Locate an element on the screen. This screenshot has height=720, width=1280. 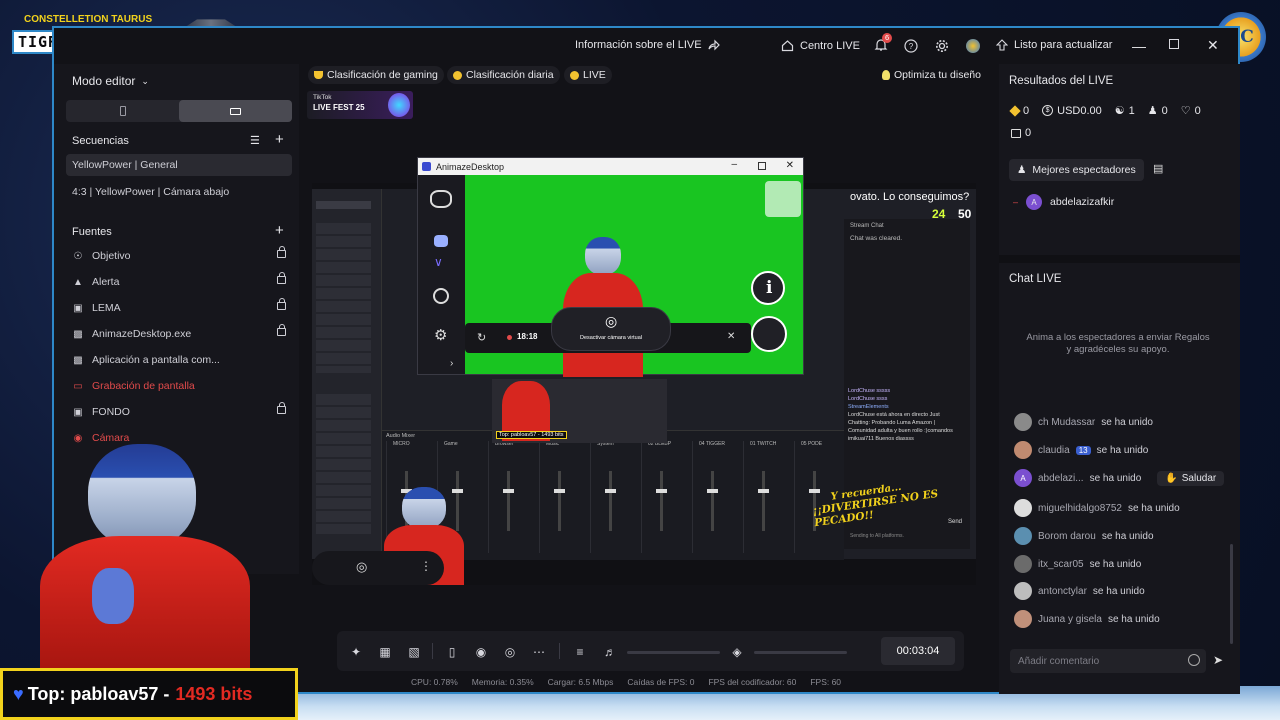
minimize-button: — is located at coordinates (1139, 46).